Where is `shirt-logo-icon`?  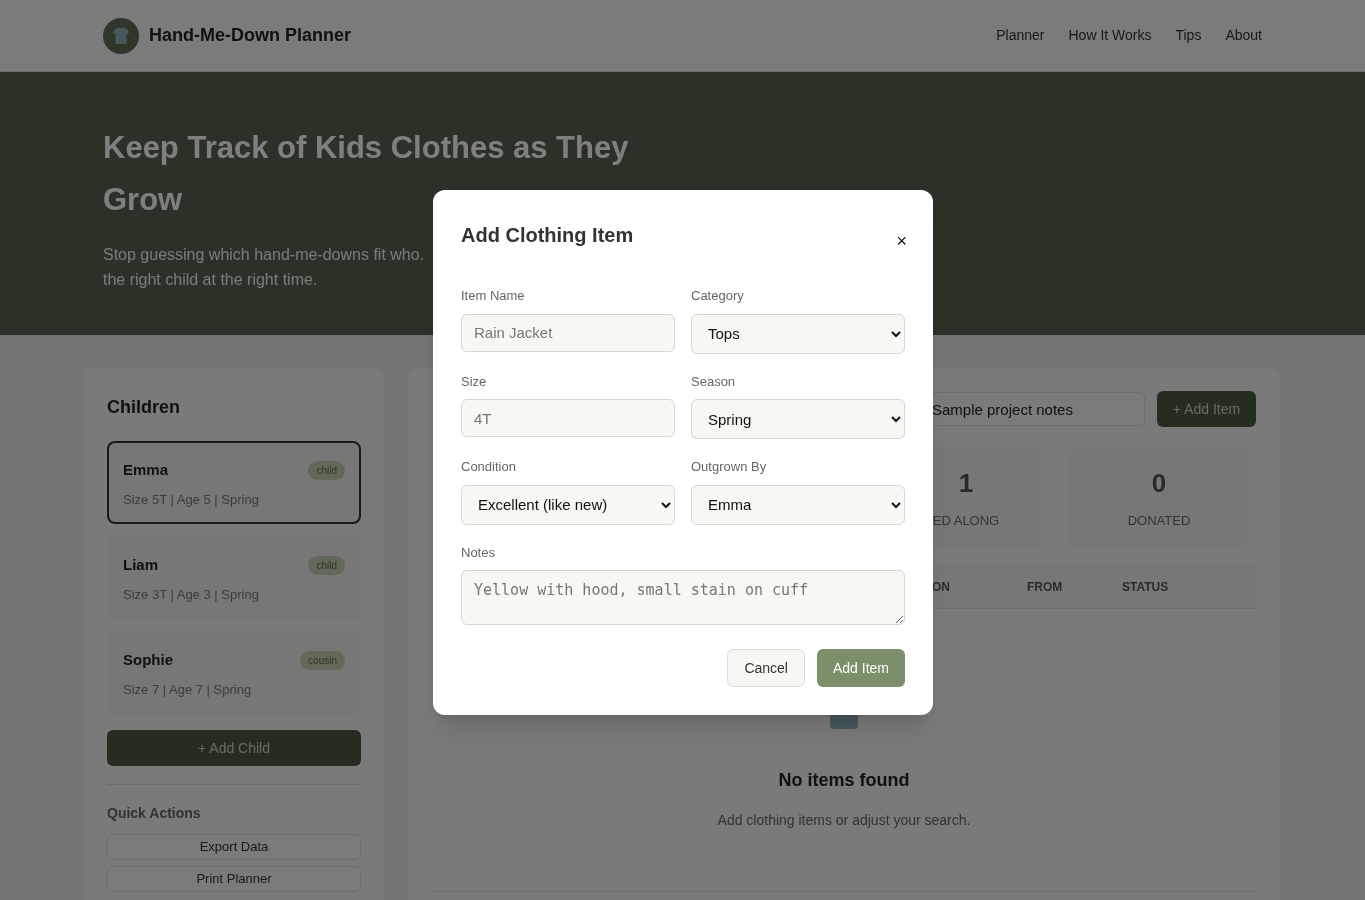
shirt-logo-icon is located at coordinates (121, 35).